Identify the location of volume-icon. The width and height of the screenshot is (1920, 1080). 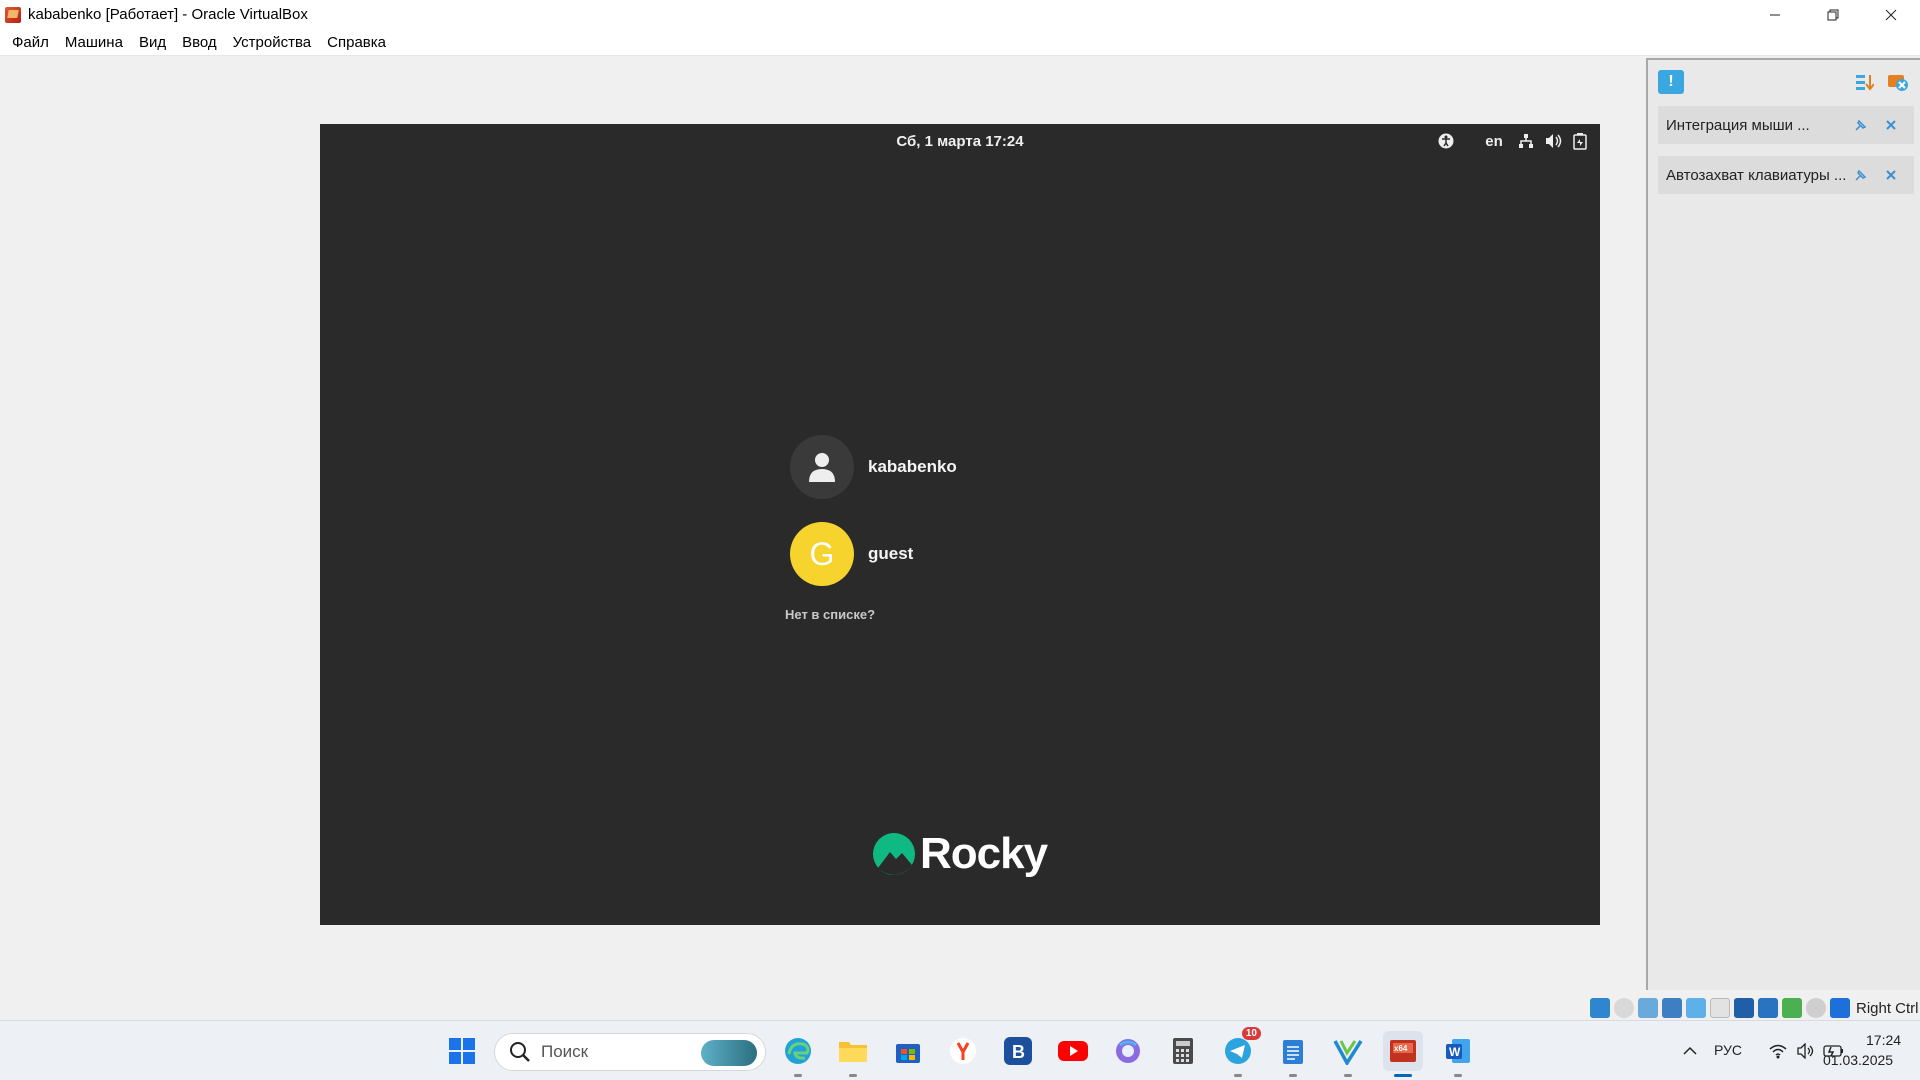
(1554, 141).